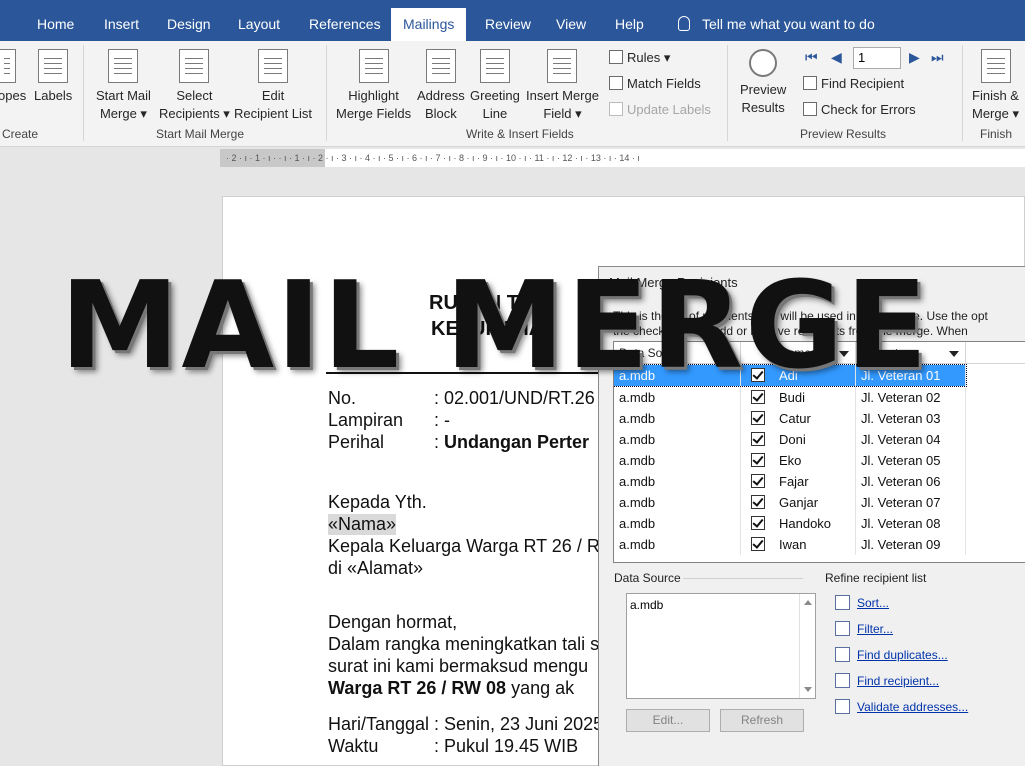 This screenshot has width=1025, height=766. What do you see at coordinates (807, 646) in the screenshot?
I see `data-source-scrollbar` at bounding box center [807, 646].